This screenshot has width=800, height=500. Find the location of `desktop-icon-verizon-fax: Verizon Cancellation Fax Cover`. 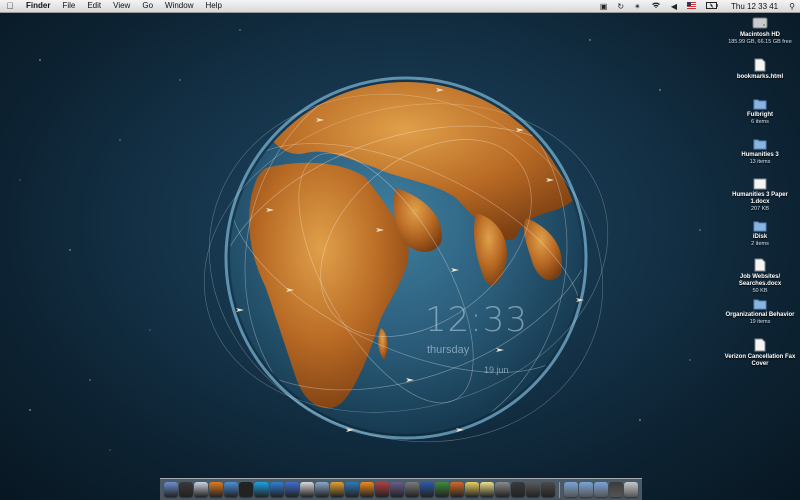

desktop-icon-verizon-fax: Verizon Cancellation Fax Cover is located at coordinates (760, 353).